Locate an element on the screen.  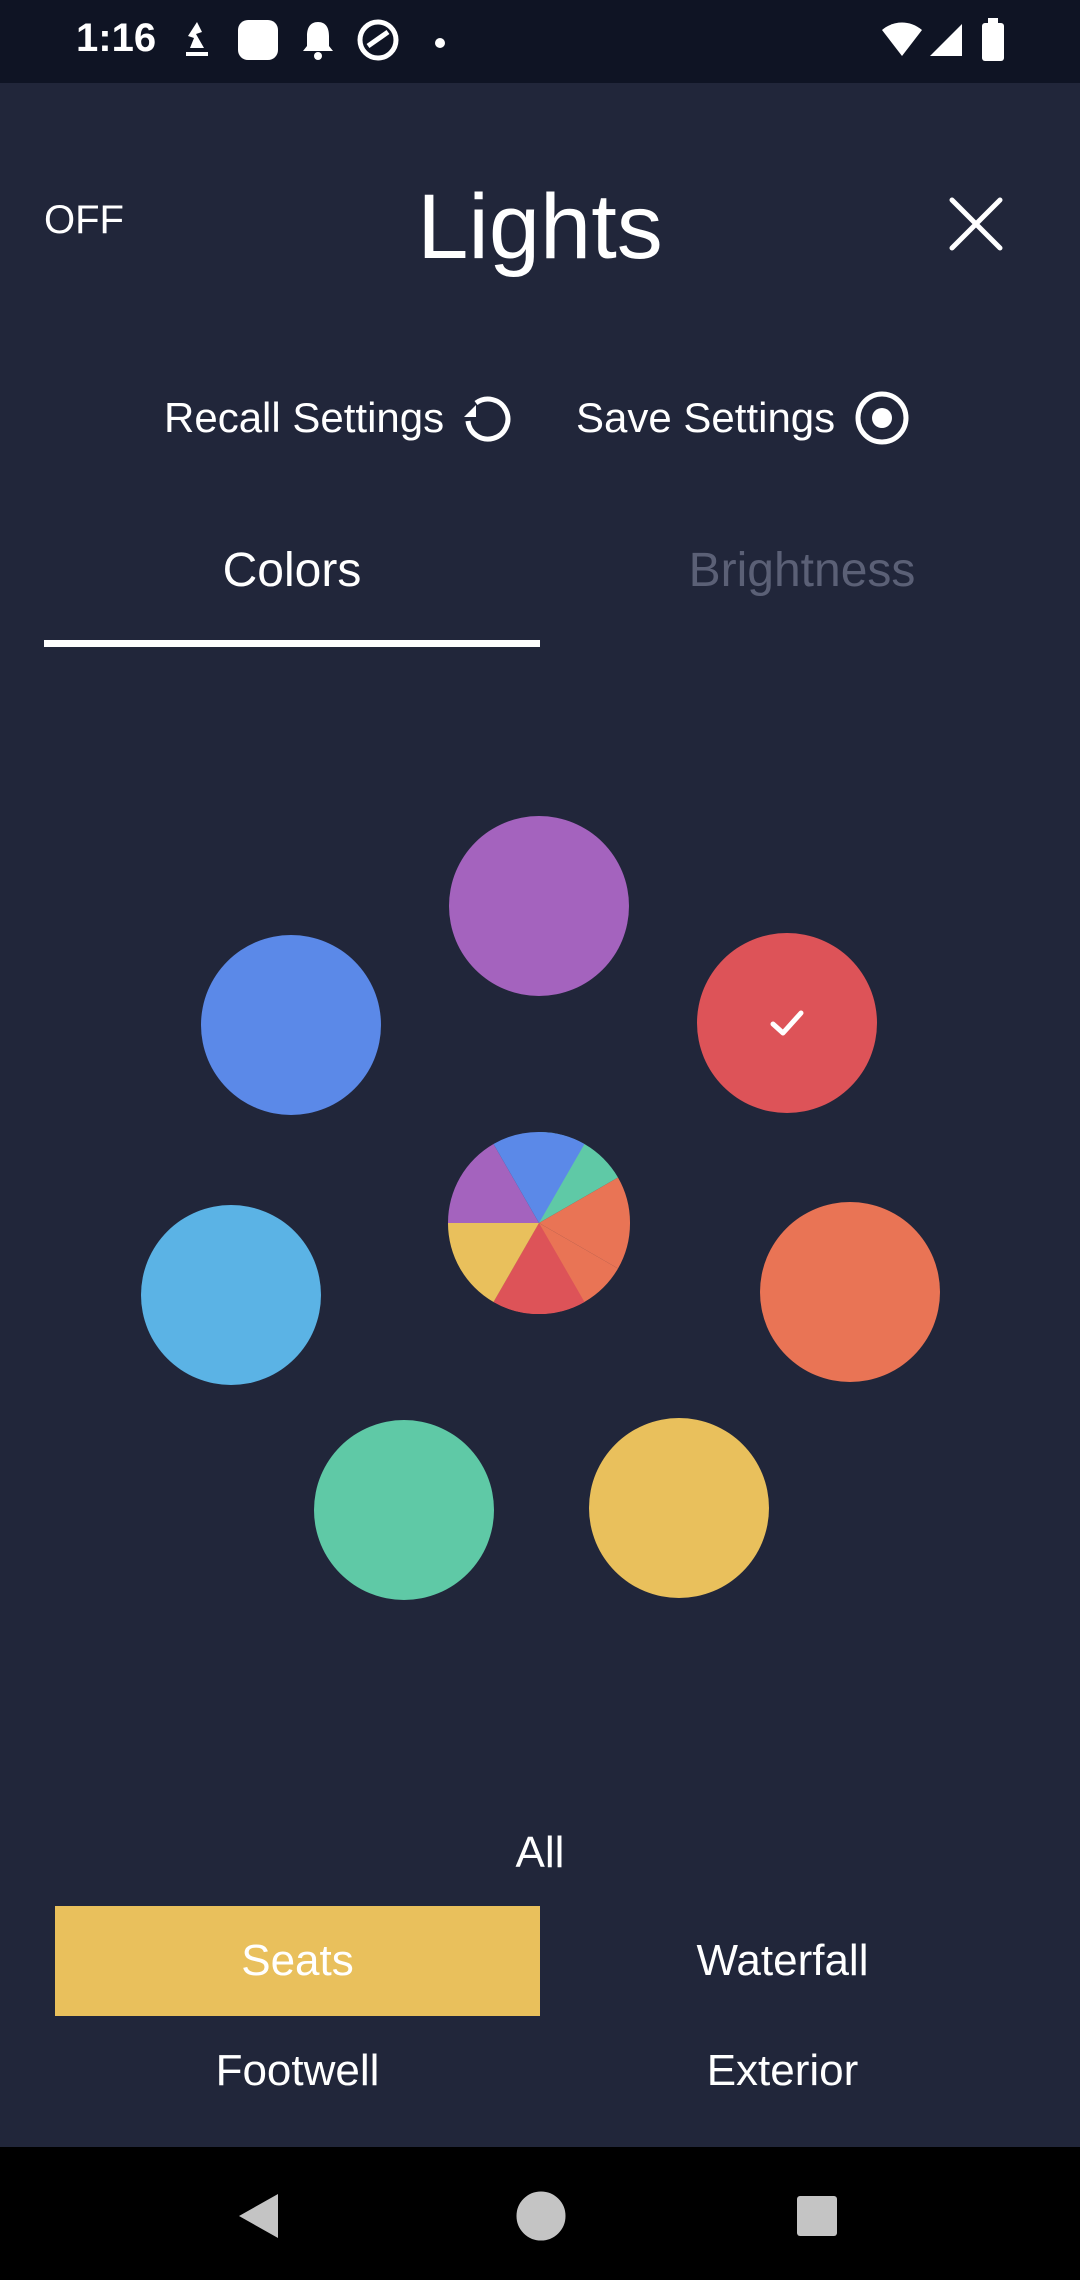
save-settings-button: Save Settings is located at coordinates (743, 418).